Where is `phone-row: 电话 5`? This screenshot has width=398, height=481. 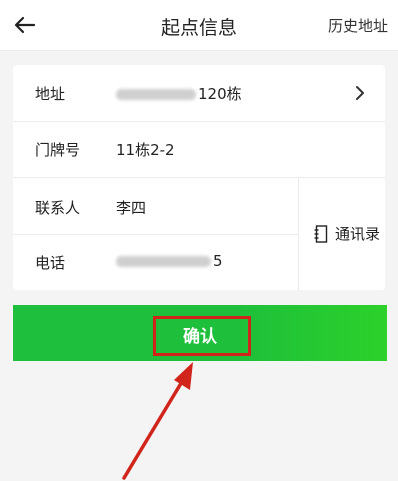 phone-row: 电话 5 is located at coordinates (155, 262).